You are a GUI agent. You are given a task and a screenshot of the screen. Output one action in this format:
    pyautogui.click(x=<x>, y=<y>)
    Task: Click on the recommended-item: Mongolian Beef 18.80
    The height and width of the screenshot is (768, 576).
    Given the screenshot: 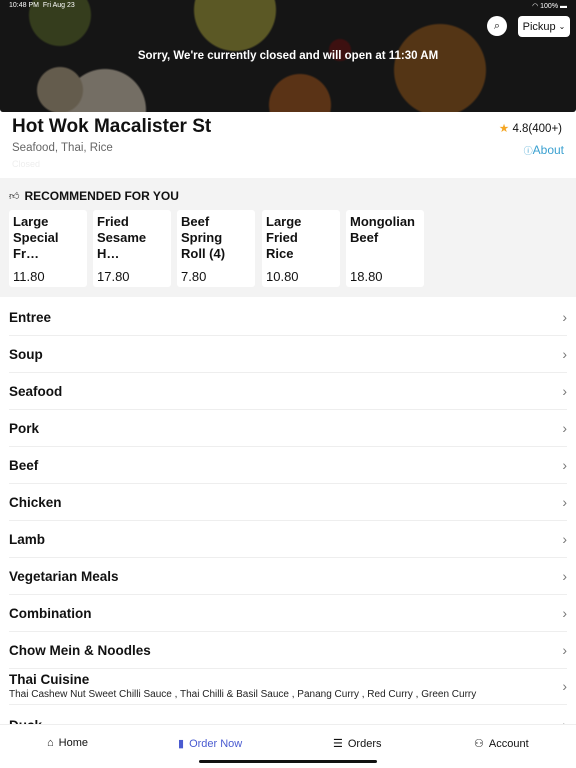 What is the action you would take?
    pyautogui.click(x=385, y=248)
    